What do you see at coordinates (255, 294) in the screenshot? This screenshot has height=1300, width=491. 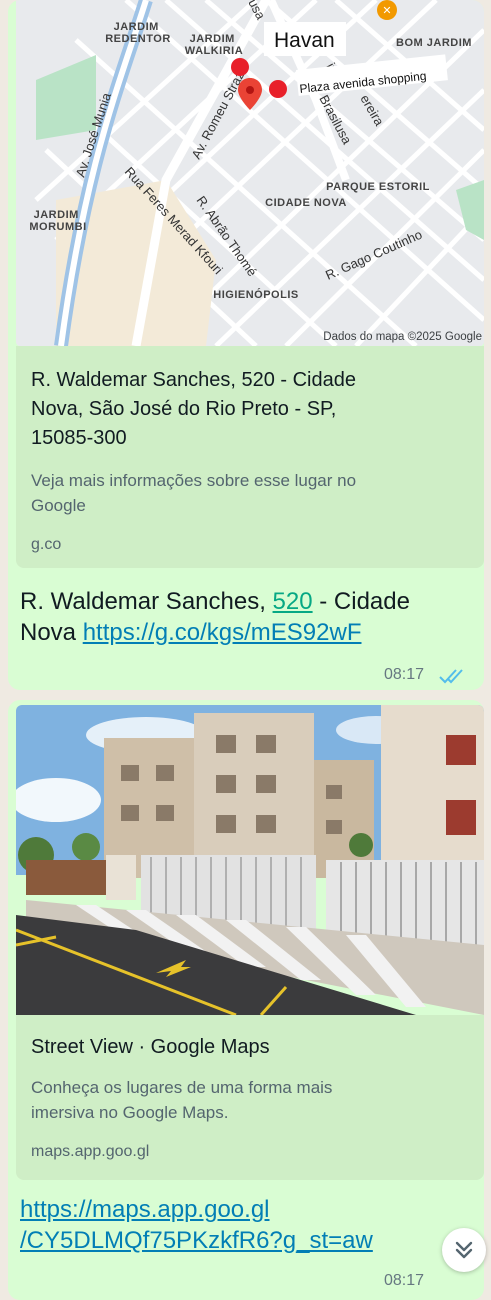 I see `map-label-higienopolis: HIGIENÓPOLIS` at bounding box center [255, 294].